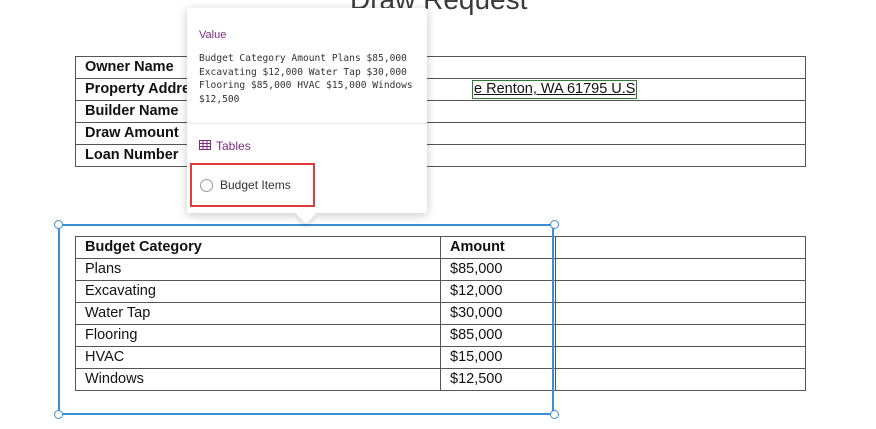 The image size is (876, 429). I want to click on table-icon, so click(205, 146).